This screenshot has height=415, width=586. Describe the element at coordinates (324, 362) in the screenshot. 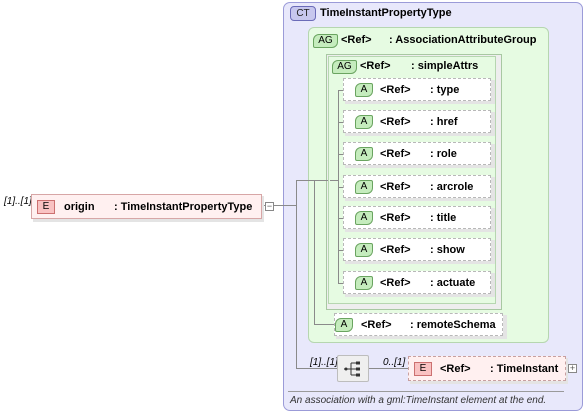

I see `sequence-occurrence: [1]..[1]` at that location.